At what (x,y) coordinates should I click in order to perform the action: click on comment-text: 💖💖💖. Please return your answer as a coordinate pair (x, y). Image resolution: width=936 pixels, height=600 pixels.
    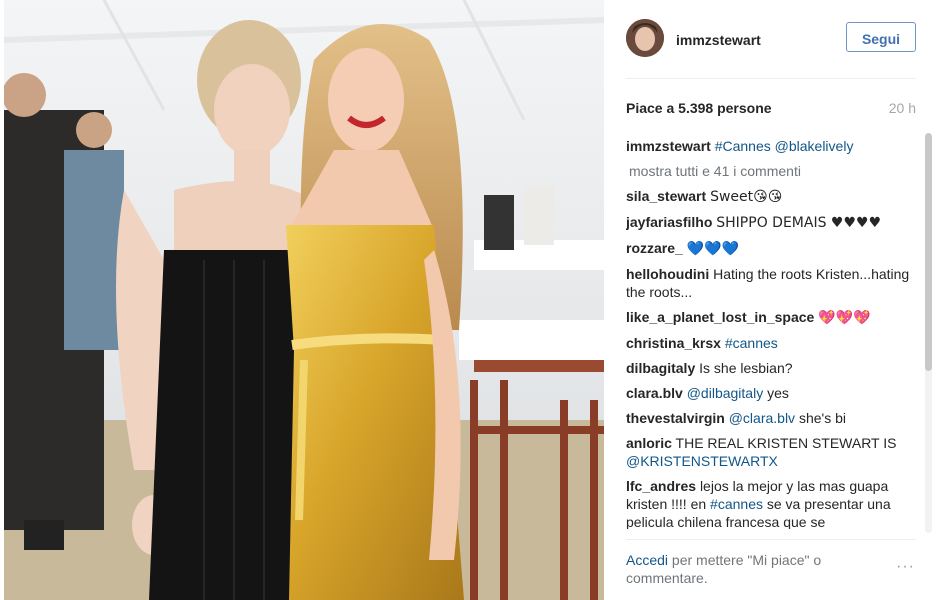
    Looking at the image, I should click on (844, 318).